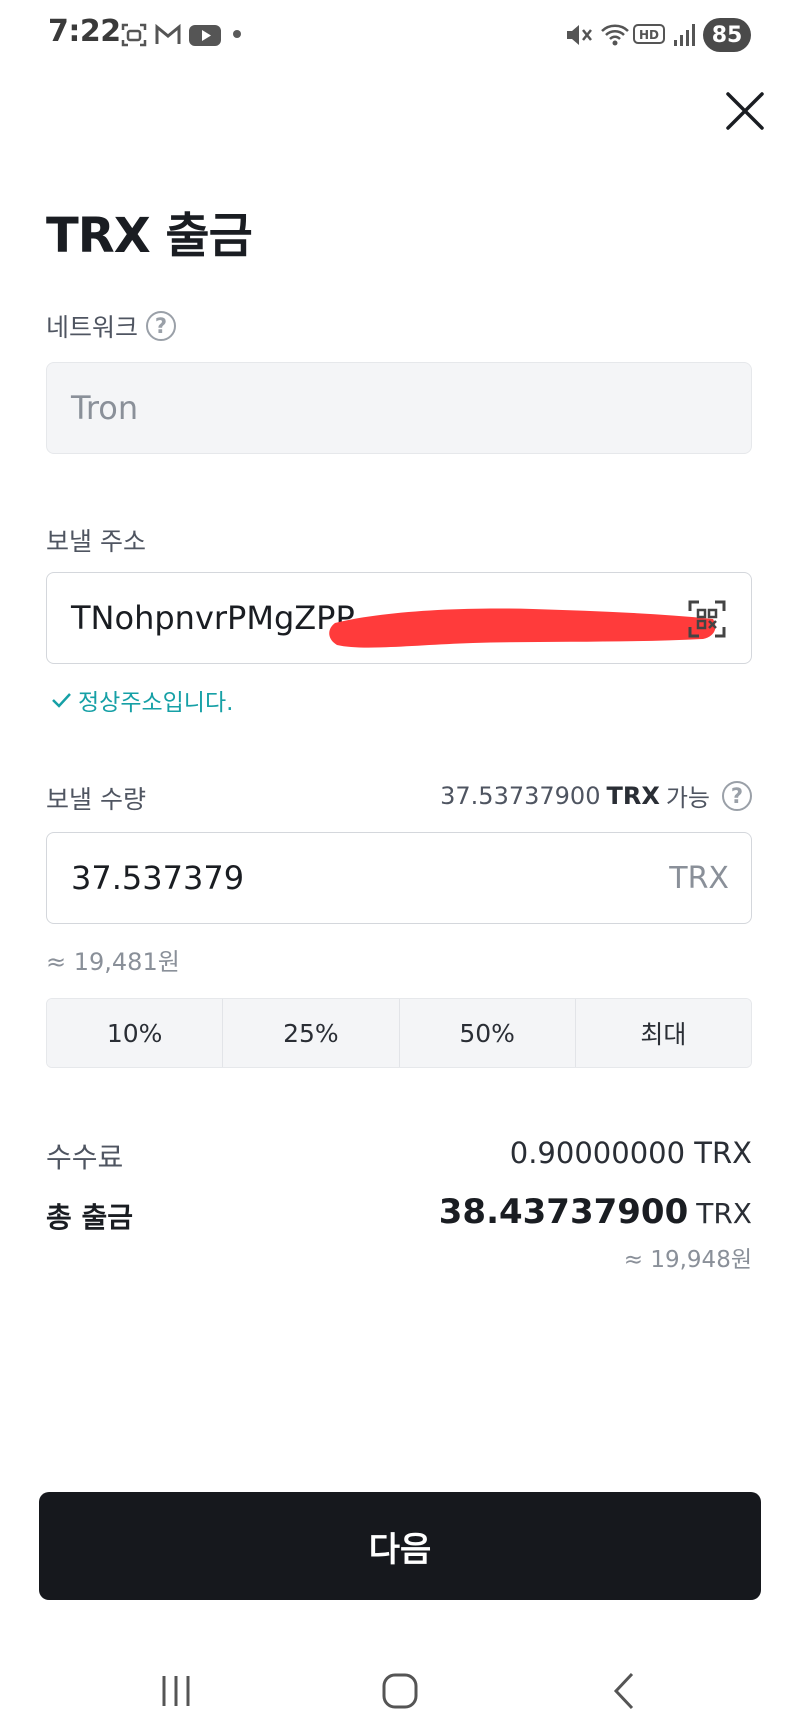 The height and width of the screenshot is (1734, 800). I want to click on signal-icon, so click(684, 35).